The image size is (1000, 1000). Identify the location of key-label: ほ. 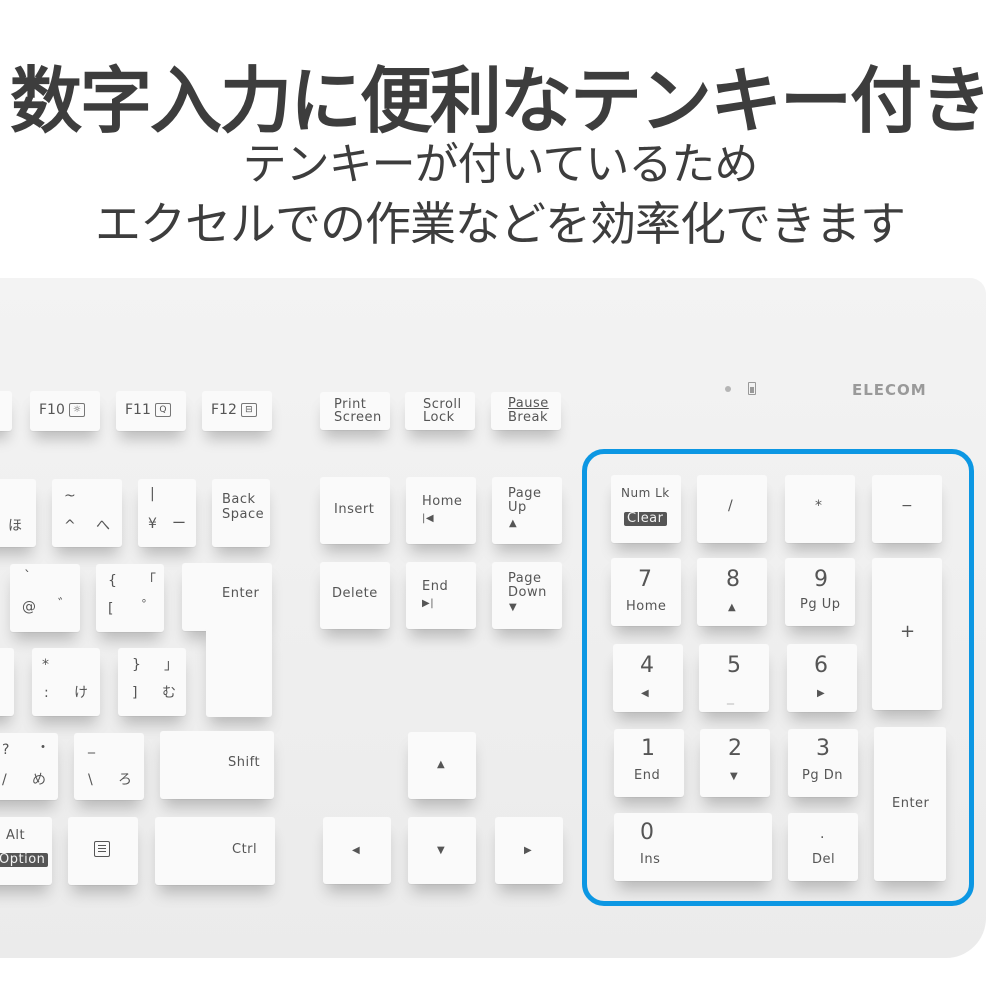
(15, 526).